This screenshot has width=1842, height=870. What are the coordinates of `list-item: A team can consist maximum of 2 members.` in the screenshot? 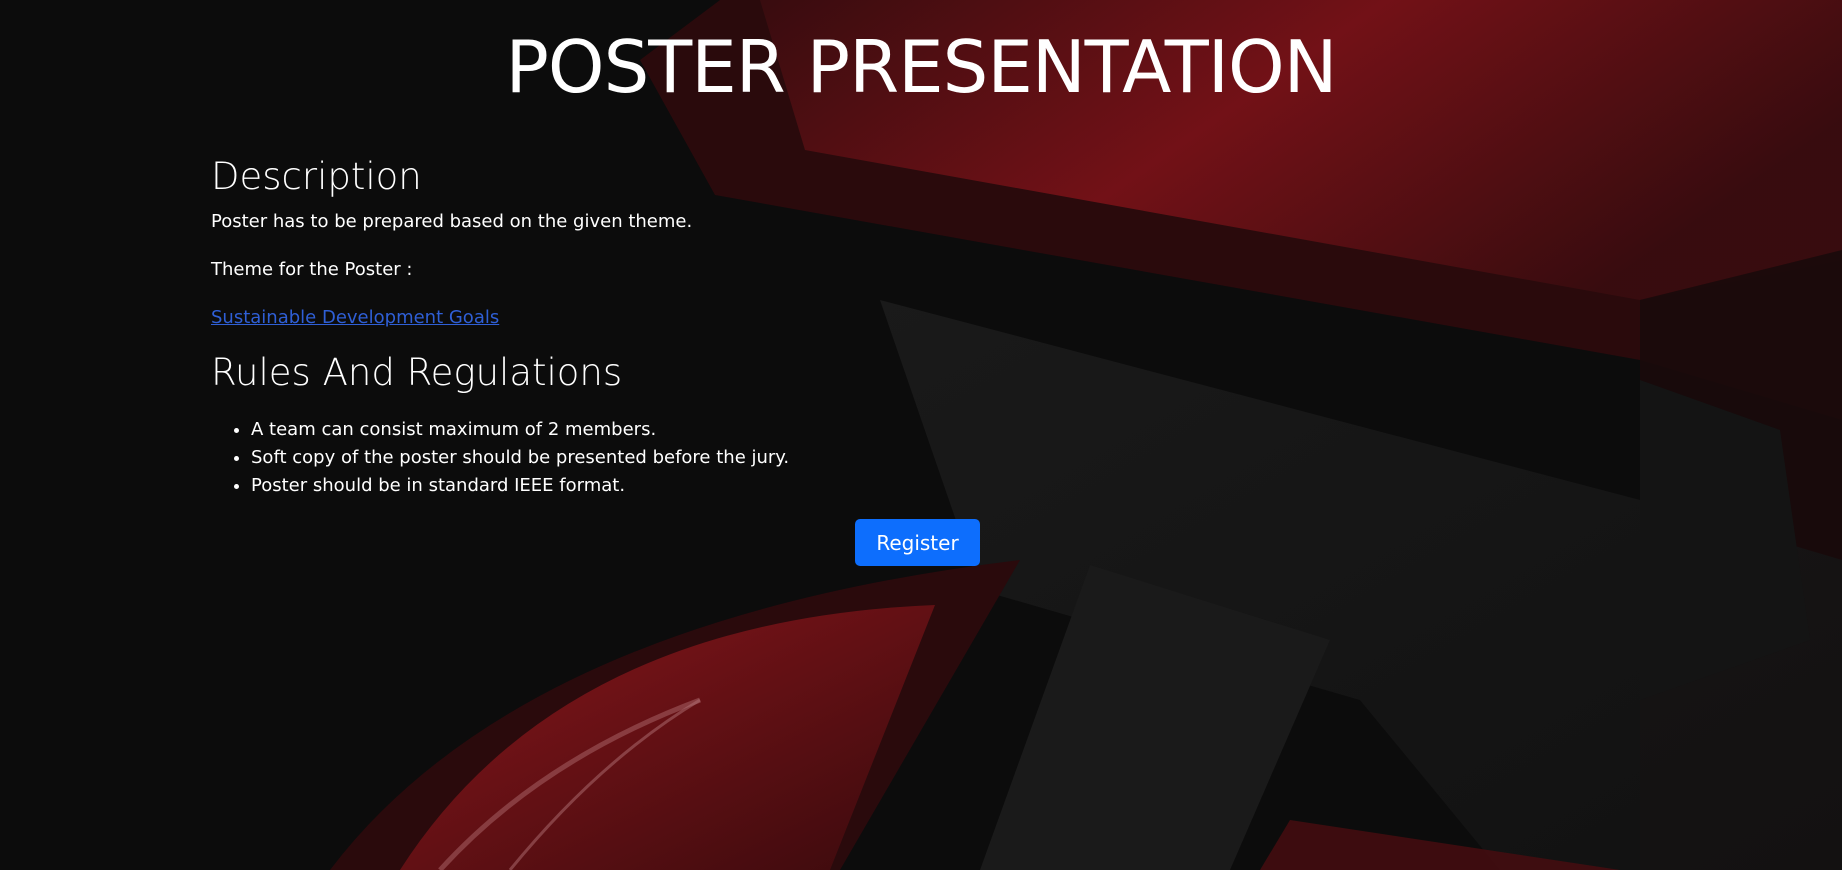 It's located at (520, 430).